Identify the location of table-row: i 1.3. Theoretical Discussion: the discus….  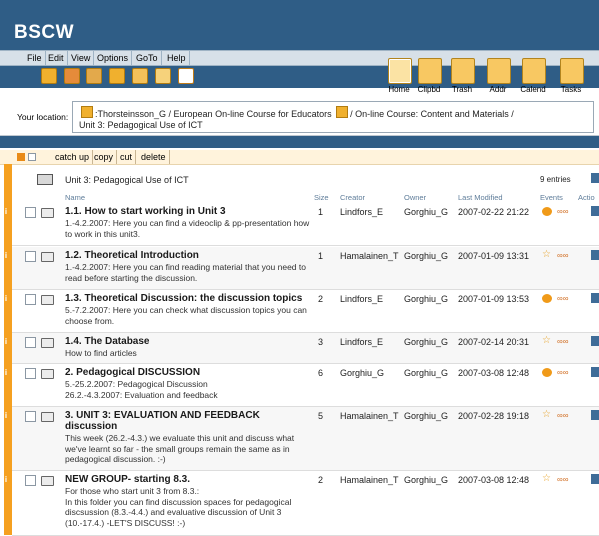
(302, 311).